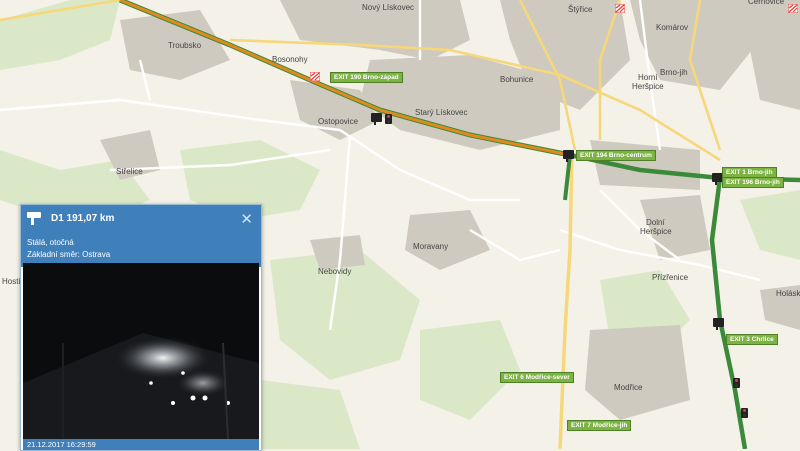 The image size is (800, 451). What do you see at coordinates (69, 254) in the screenshot?
I see `camera-direction: Základní směr: Ostrava` at bounding box center [69, 254].